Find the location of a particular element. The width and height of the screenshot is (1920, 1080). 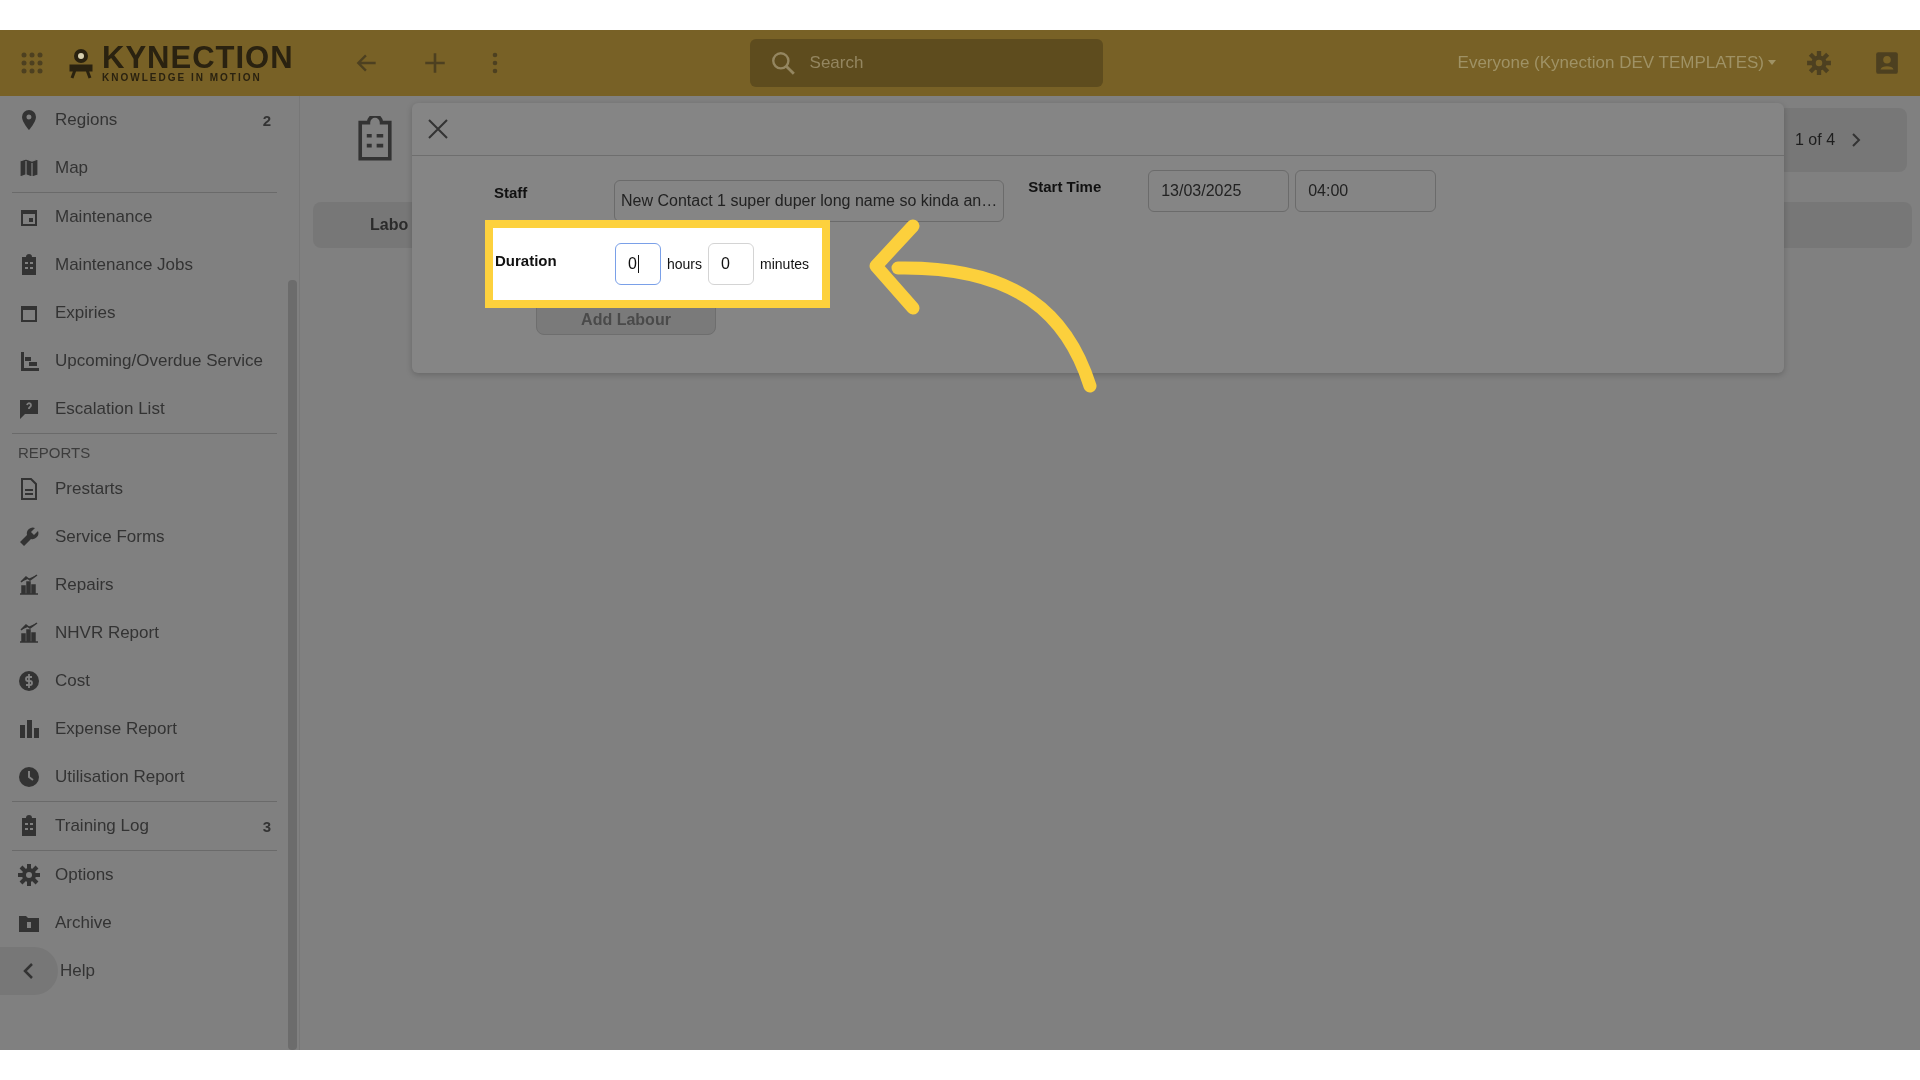

sidebar-item: NHVR Report is located at coordinates (138, 633).